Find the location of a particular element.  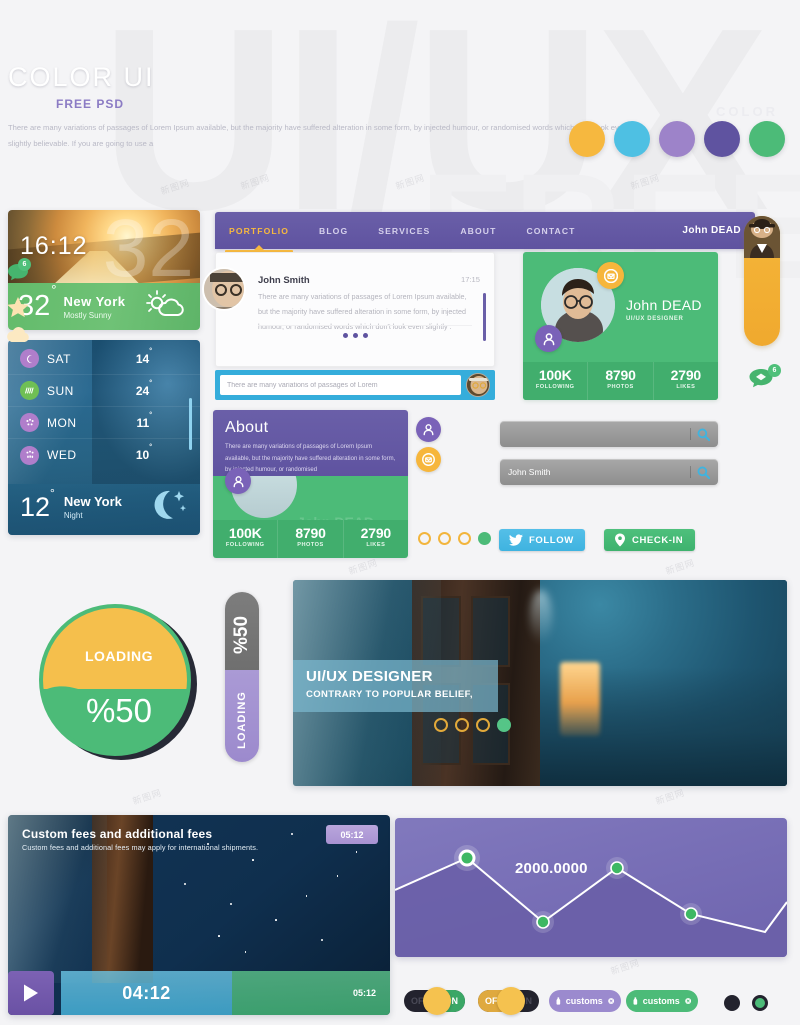

nav-item-contact: CONTACT is located at coordinates (550, 231).